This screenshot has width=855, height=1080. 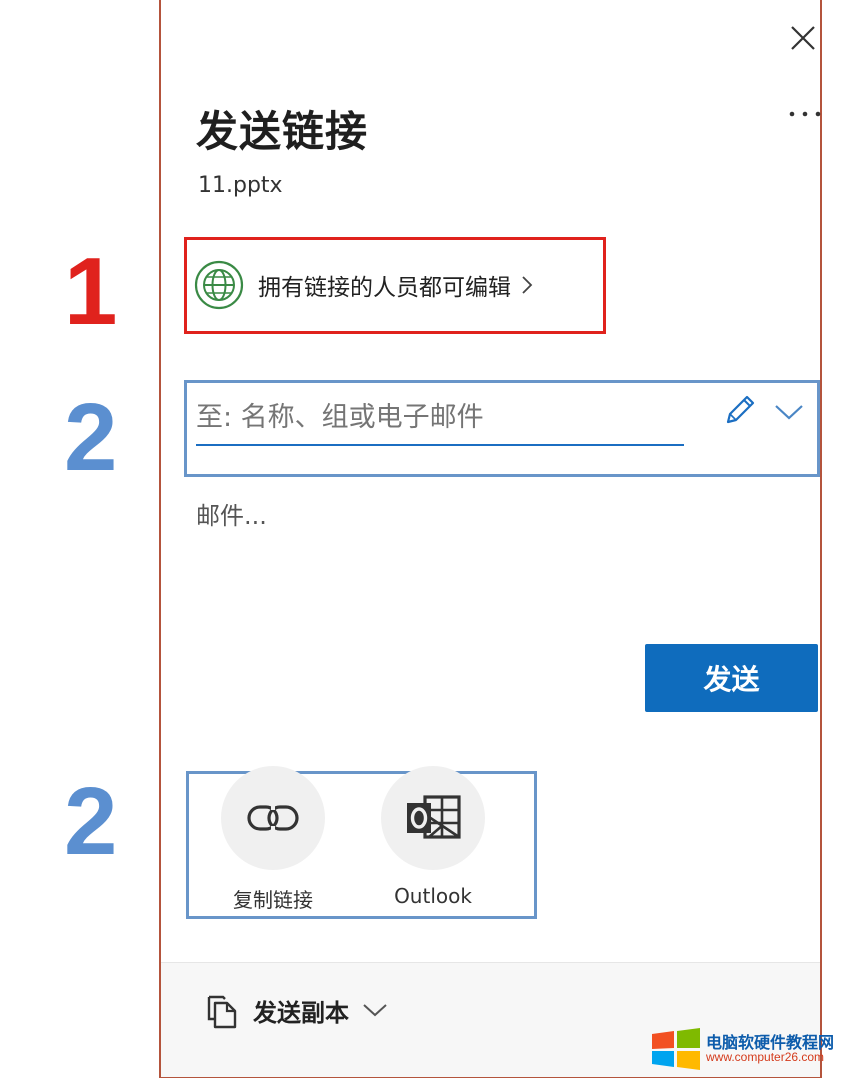 I want to click on send-copy-button: 发送副本, so click(x=297, y=1010).